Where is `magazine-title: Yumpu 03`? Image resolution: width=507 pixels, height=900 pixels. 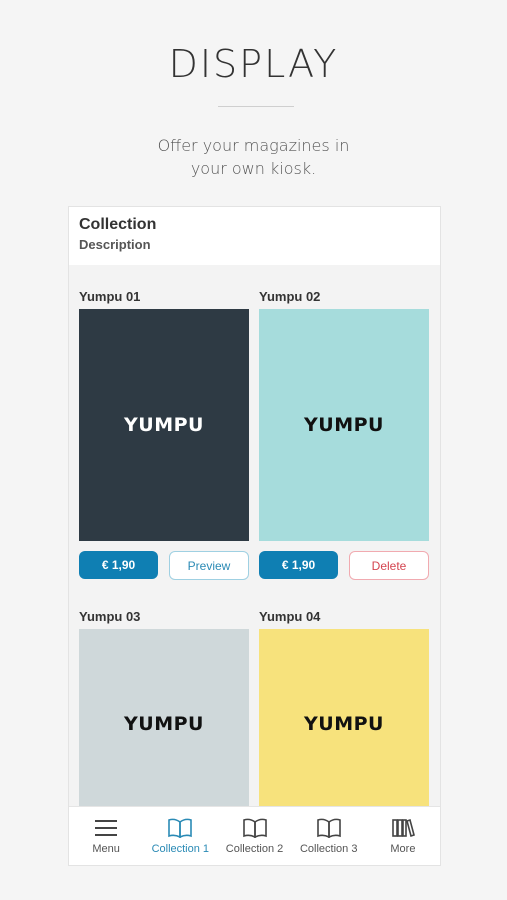 magazine-title: Yumpu 03 is located at coordinates (110, 616).